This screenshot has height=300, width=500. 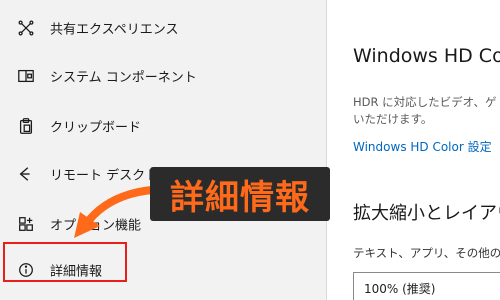 What do you see at coordinates (26, 174) in the screenshot?
I see `remote-desktop-icon` at bounding box center [26, 174].